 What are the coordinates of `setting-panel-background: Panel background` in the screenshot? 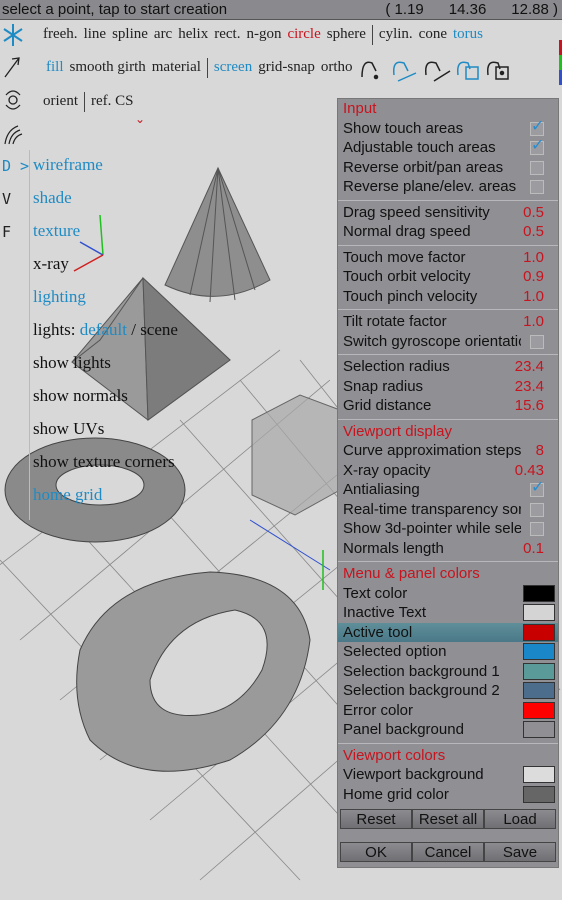 It's located at (448, 730).